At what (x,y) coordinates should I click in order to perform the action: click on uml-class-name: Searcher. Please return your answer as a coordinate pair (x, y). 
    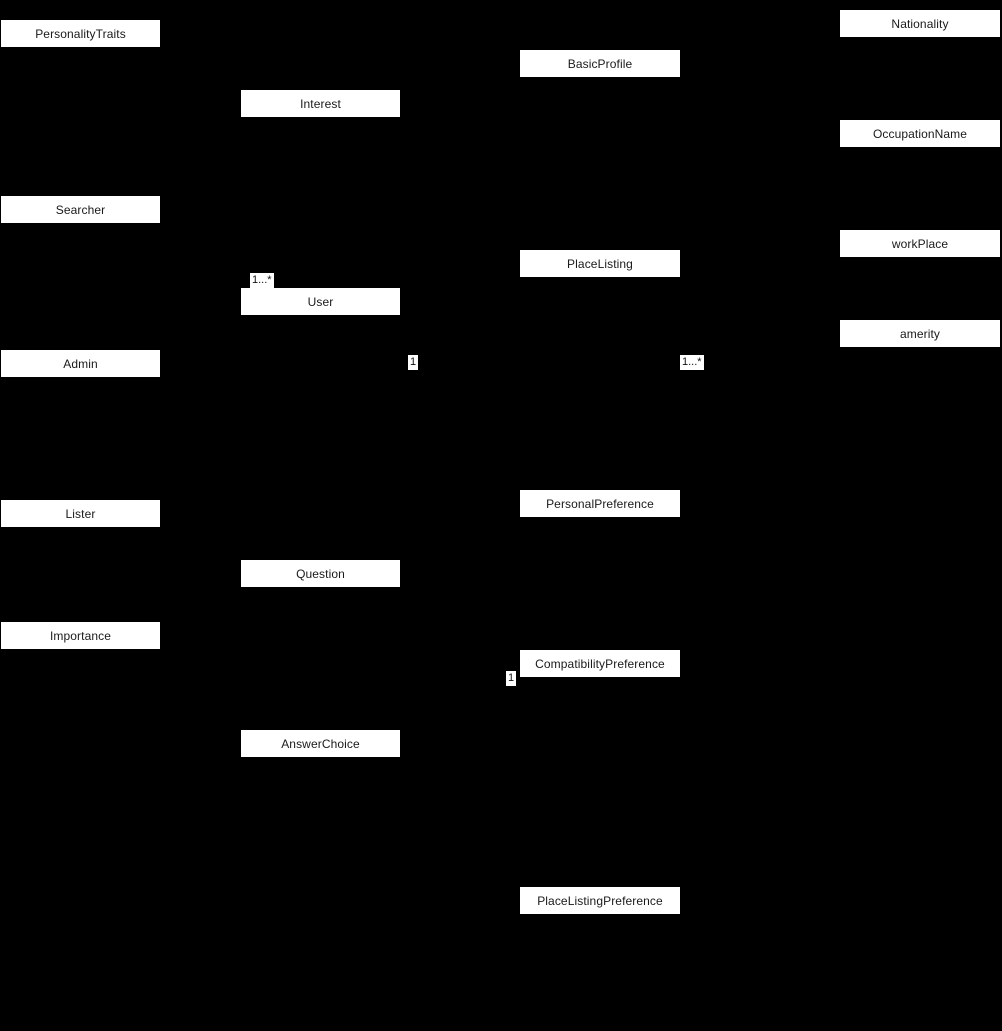
    Looking at the image, I should click on (80, 209).